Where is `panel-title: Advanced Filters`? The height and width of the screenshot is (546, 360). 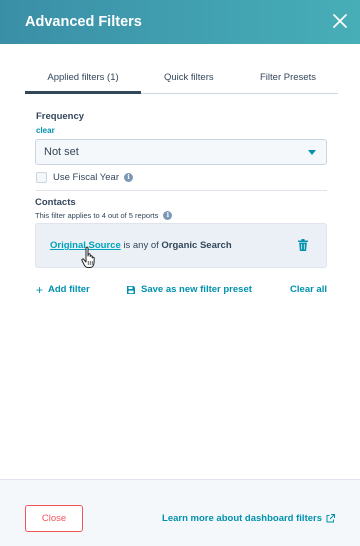
panel-title: Advanced Filters is located at coordinates (83, 22).